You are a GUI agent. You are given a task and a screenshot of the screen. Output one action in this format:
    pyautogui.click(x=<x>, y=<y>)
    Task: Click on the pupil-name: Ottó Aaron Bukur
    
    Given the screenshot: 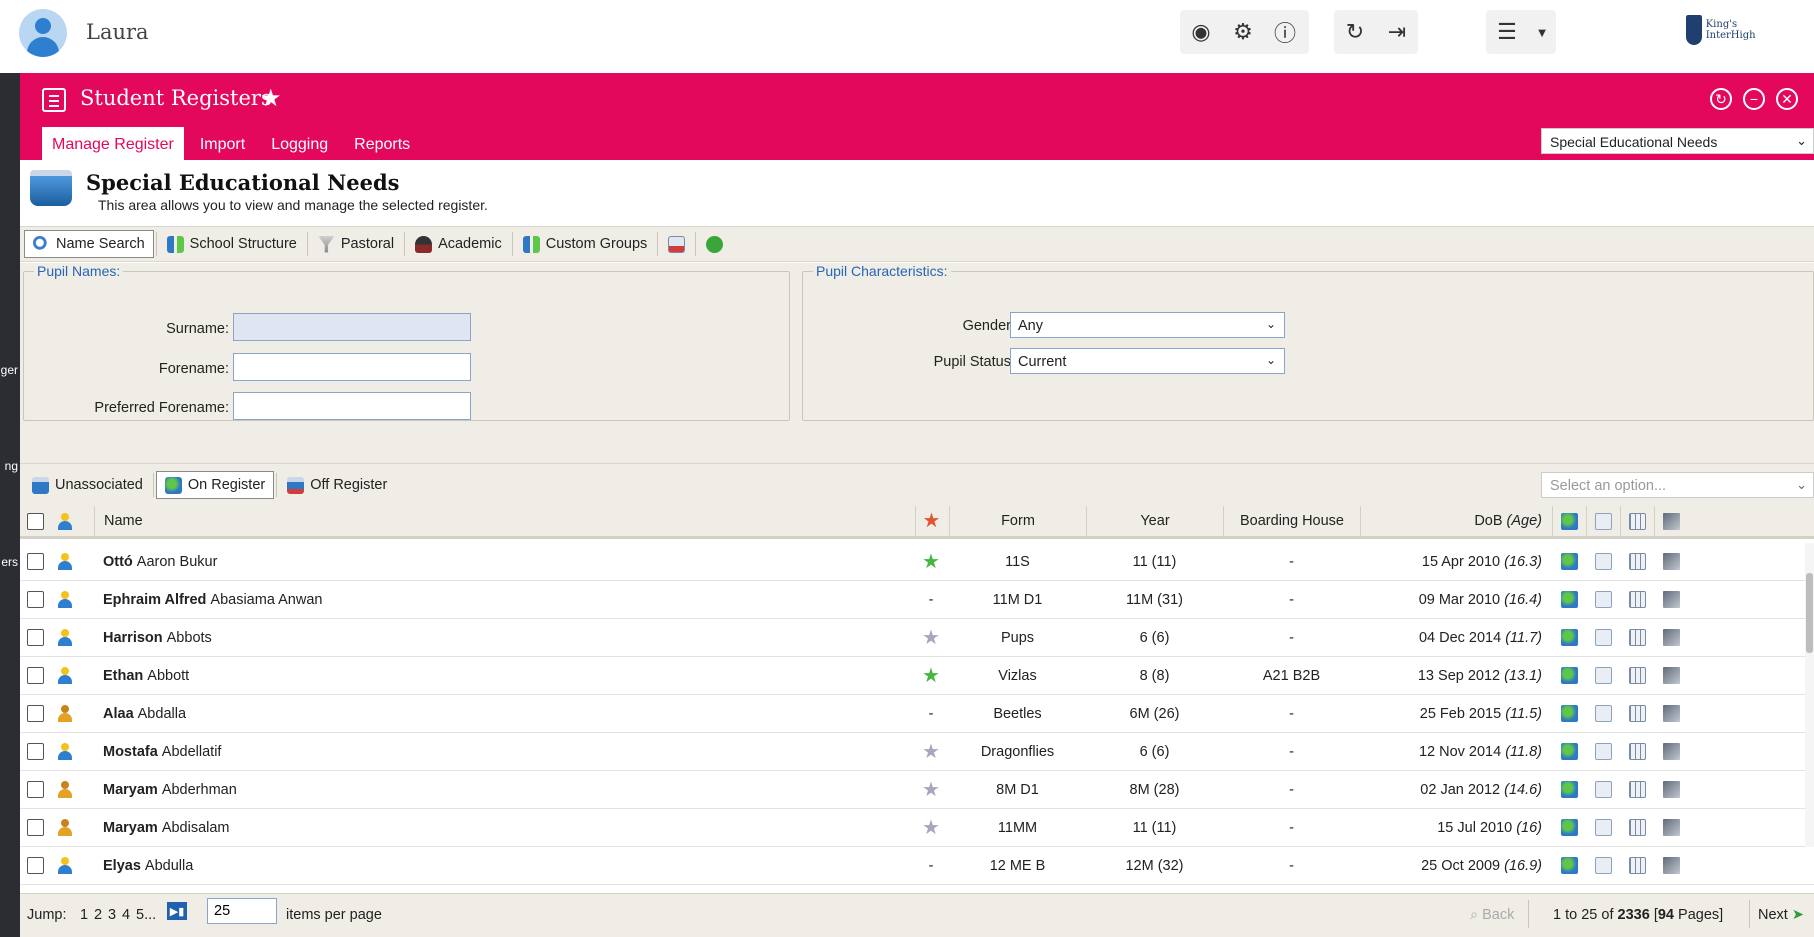 What is the action you would take?
    pyautogui.click(x=160, y=561)
    